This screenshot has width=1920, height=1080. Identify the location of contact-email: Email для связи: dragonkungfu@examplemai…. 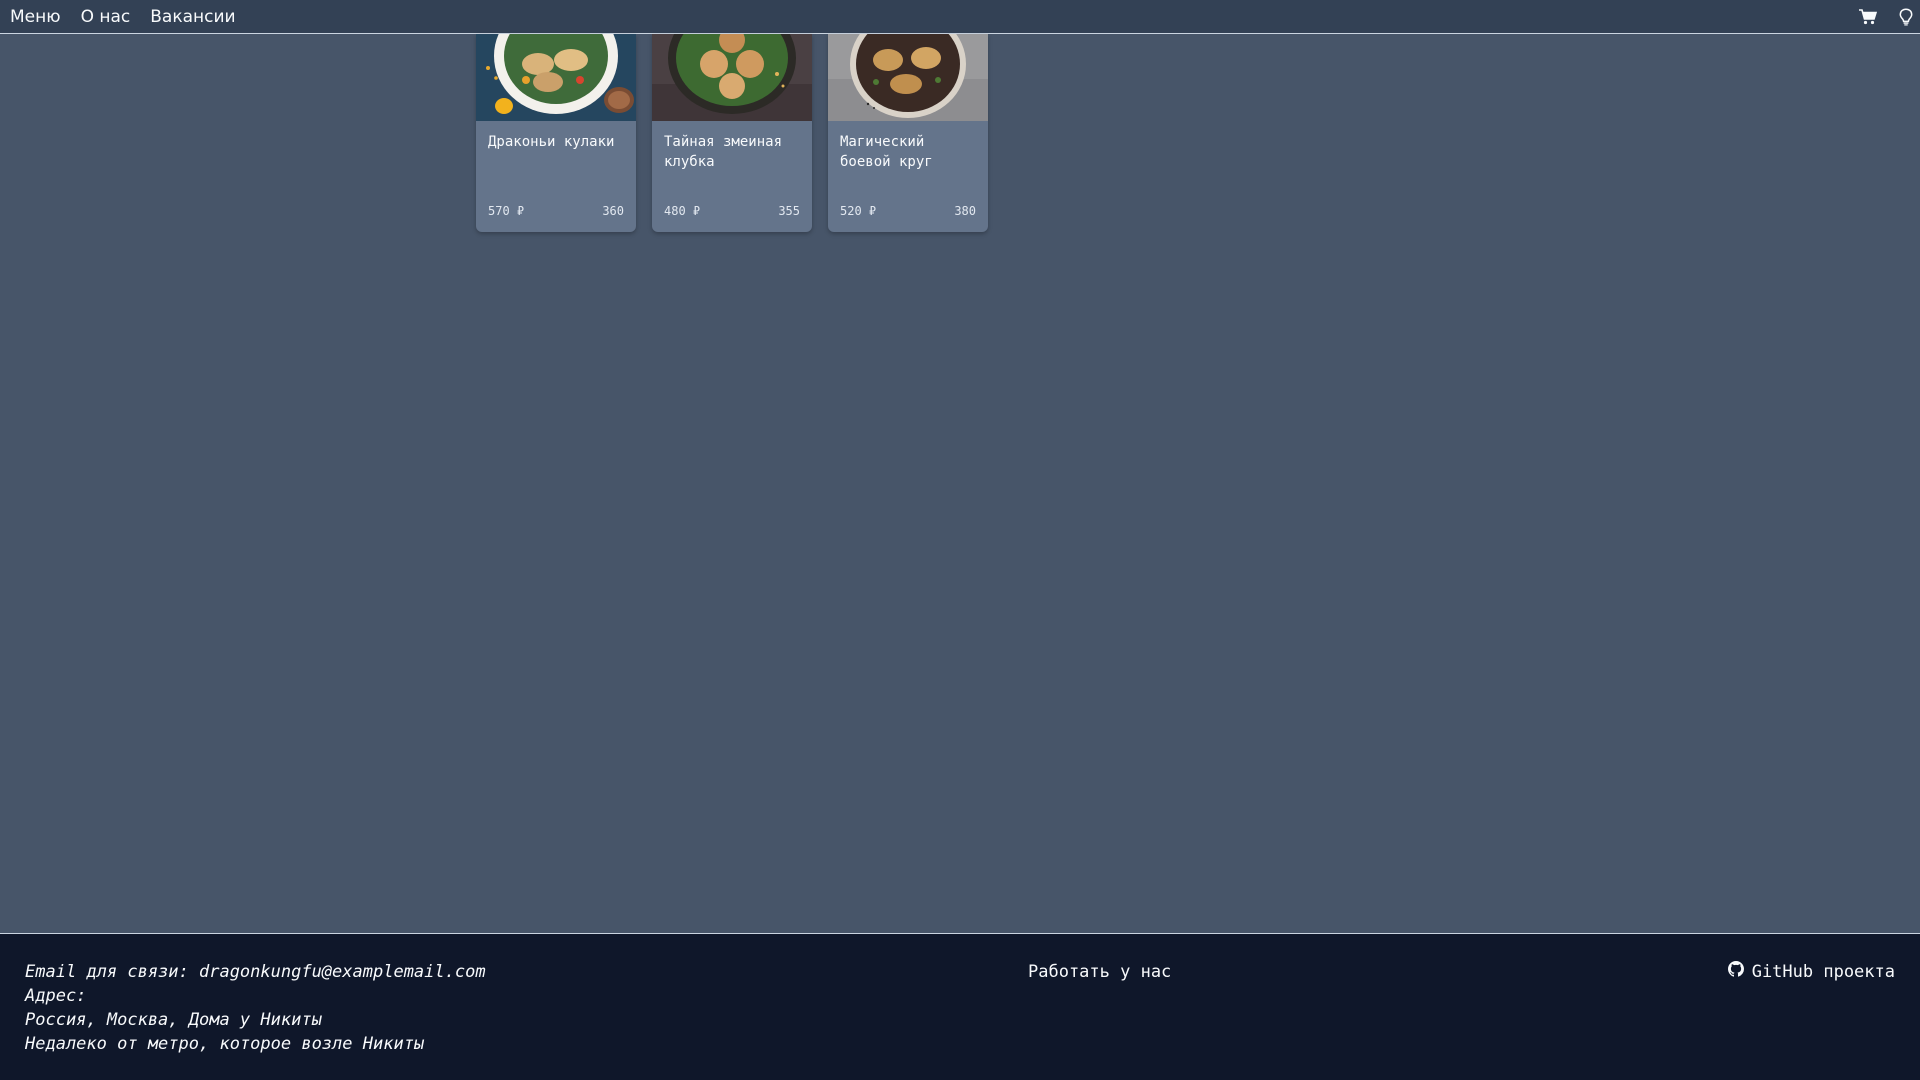
(255, 972).